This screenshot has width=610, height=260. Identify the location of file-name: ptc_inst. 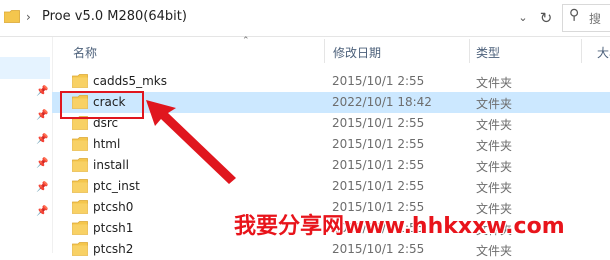
(116, 186).